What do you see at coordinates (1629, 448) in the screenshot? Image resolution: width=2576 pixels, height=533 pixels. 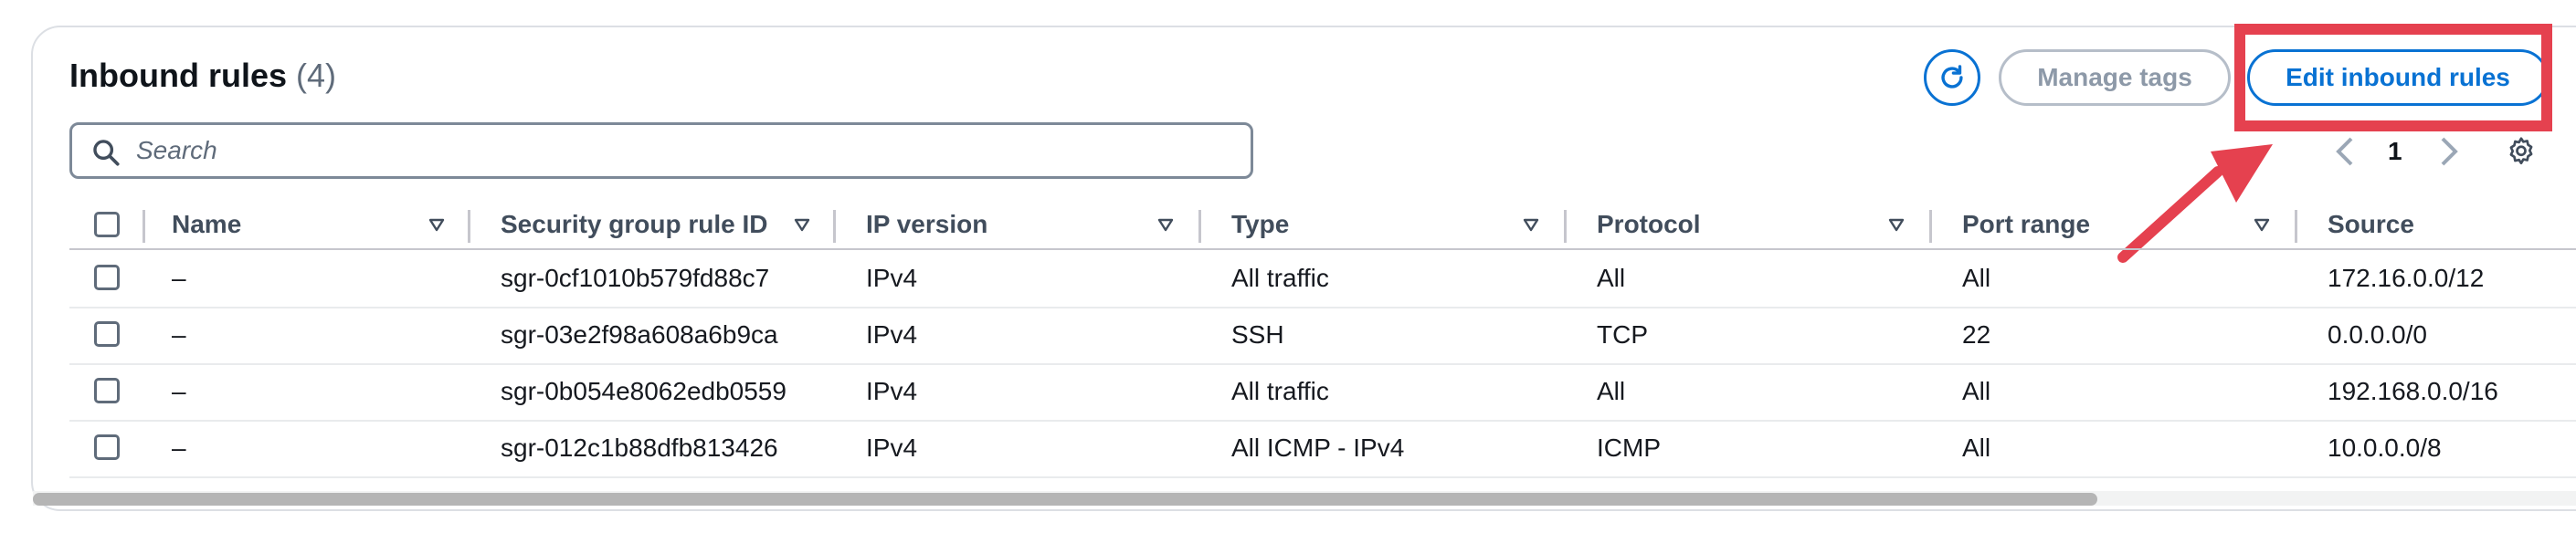 I see `cell-protocol: ICMP` at bounding box center [1629, 448].